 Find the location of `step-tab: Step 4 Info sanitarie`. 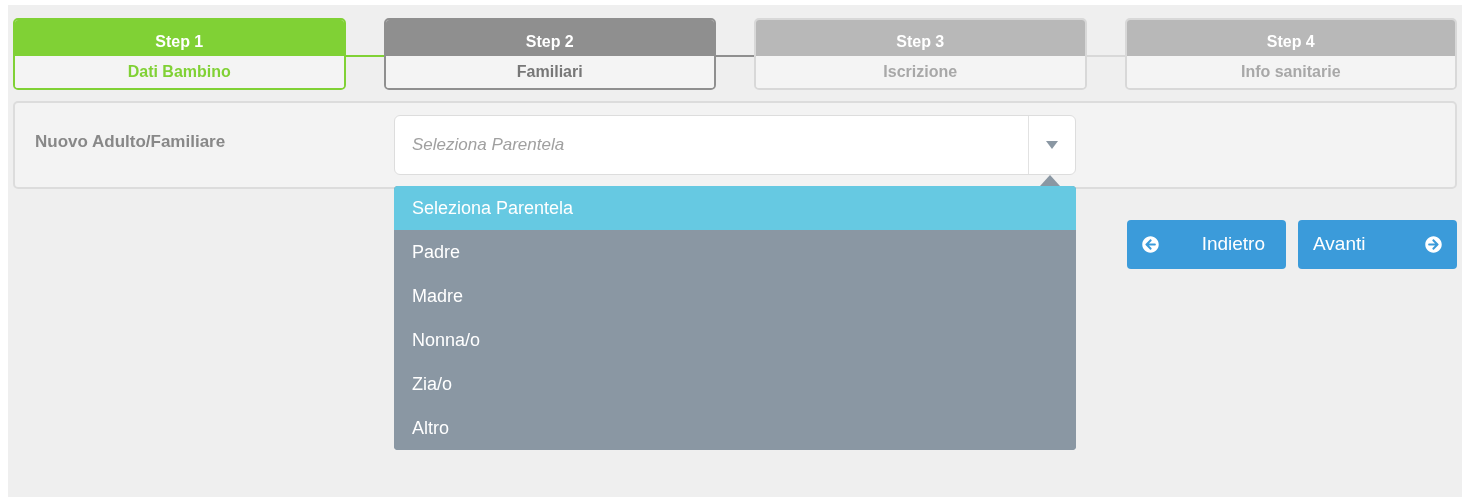

step-tab: Step 4 Info sanitarie is located at coordinates (1290, 54).